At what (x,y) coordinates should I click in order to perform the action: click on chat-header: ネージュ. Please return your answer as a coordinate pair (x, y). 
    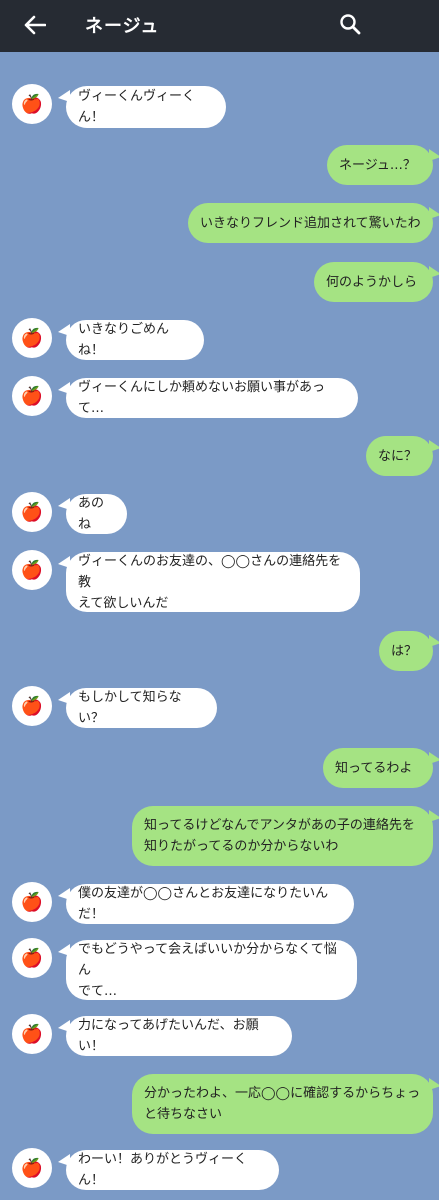
    Looking at the image, I should click on (219, 26).